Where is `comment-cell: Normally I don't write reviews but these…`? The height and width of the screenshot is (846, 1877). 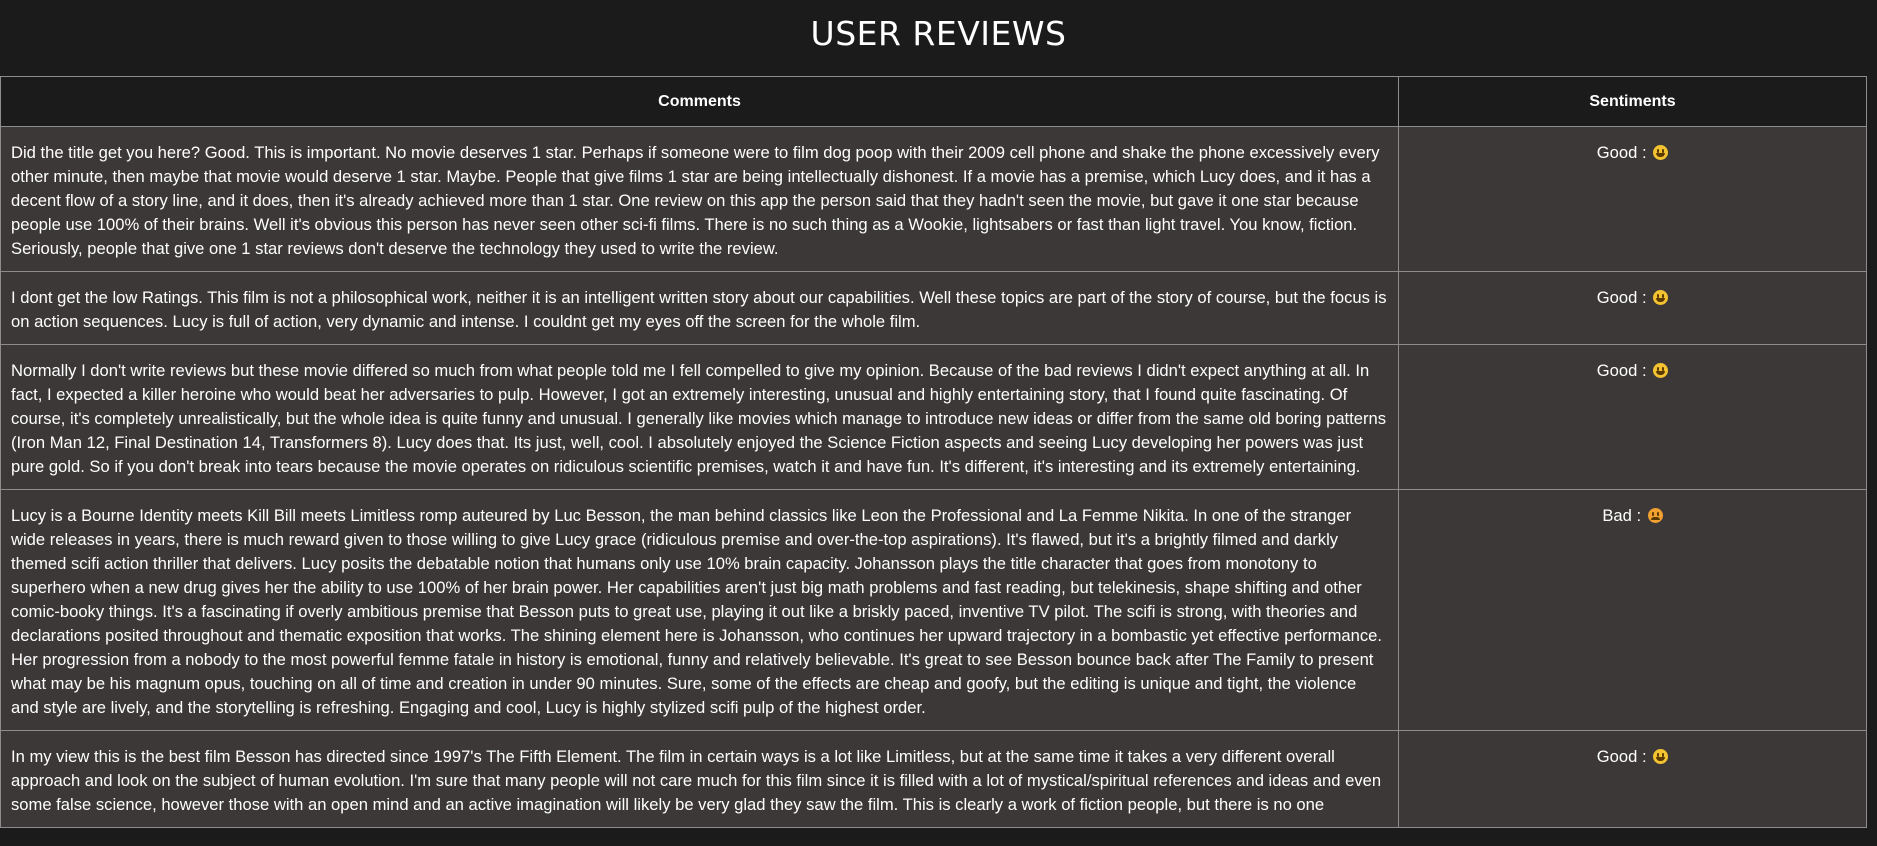
comment-cell: Normally I don't write reviews but these… is located at coordinates (699, 417).